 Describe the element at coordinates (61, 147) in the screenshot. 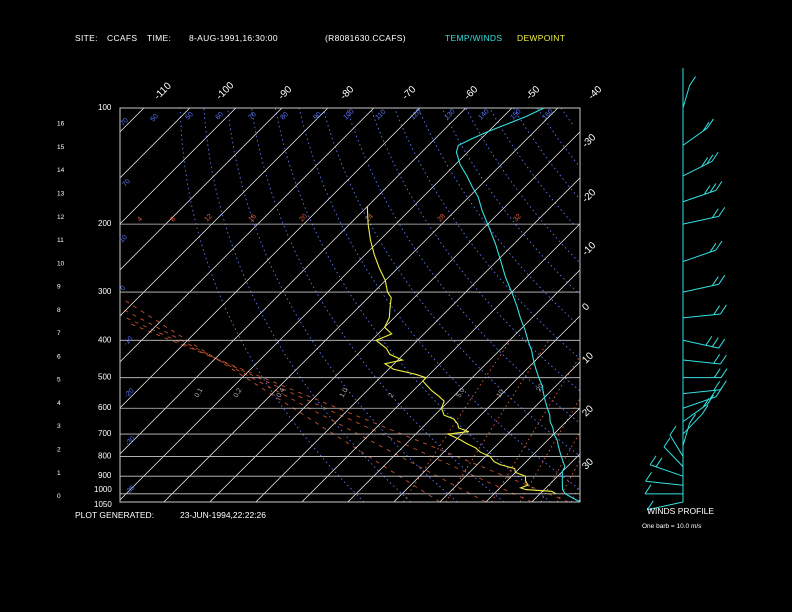

I see `height-tick-label: 15` at that location.